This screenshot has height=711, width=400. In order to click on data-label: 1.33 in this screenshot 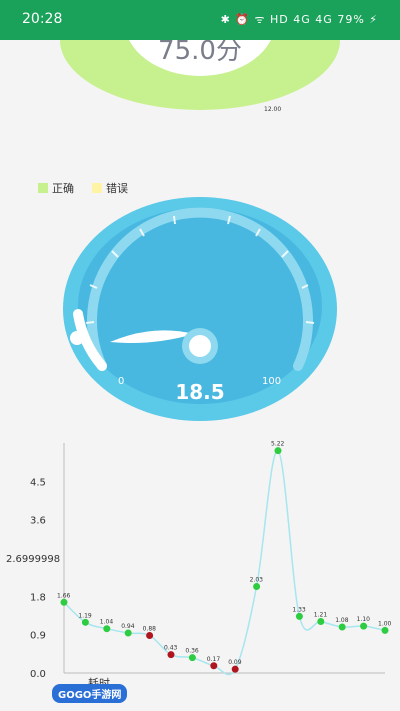, I will do `click(299, 609)`.